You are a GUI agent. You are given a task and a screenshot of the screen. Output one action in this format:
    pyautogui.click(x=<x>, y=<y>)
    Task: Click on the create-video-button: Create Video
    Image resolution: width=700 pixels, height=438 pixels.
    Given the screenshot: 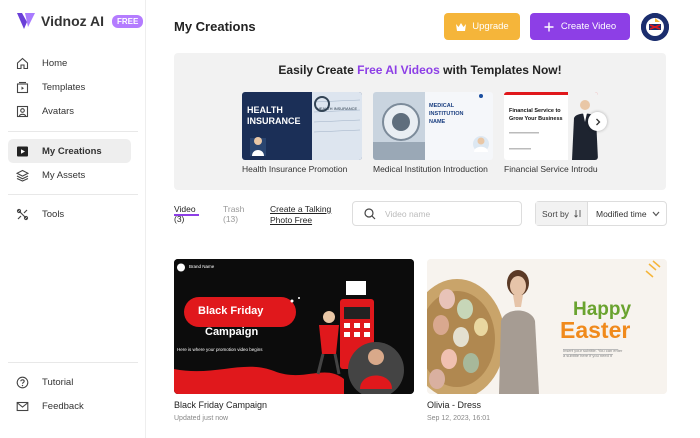 What is the action you would take?
    pyautogui.click(x=580, y=26)
    